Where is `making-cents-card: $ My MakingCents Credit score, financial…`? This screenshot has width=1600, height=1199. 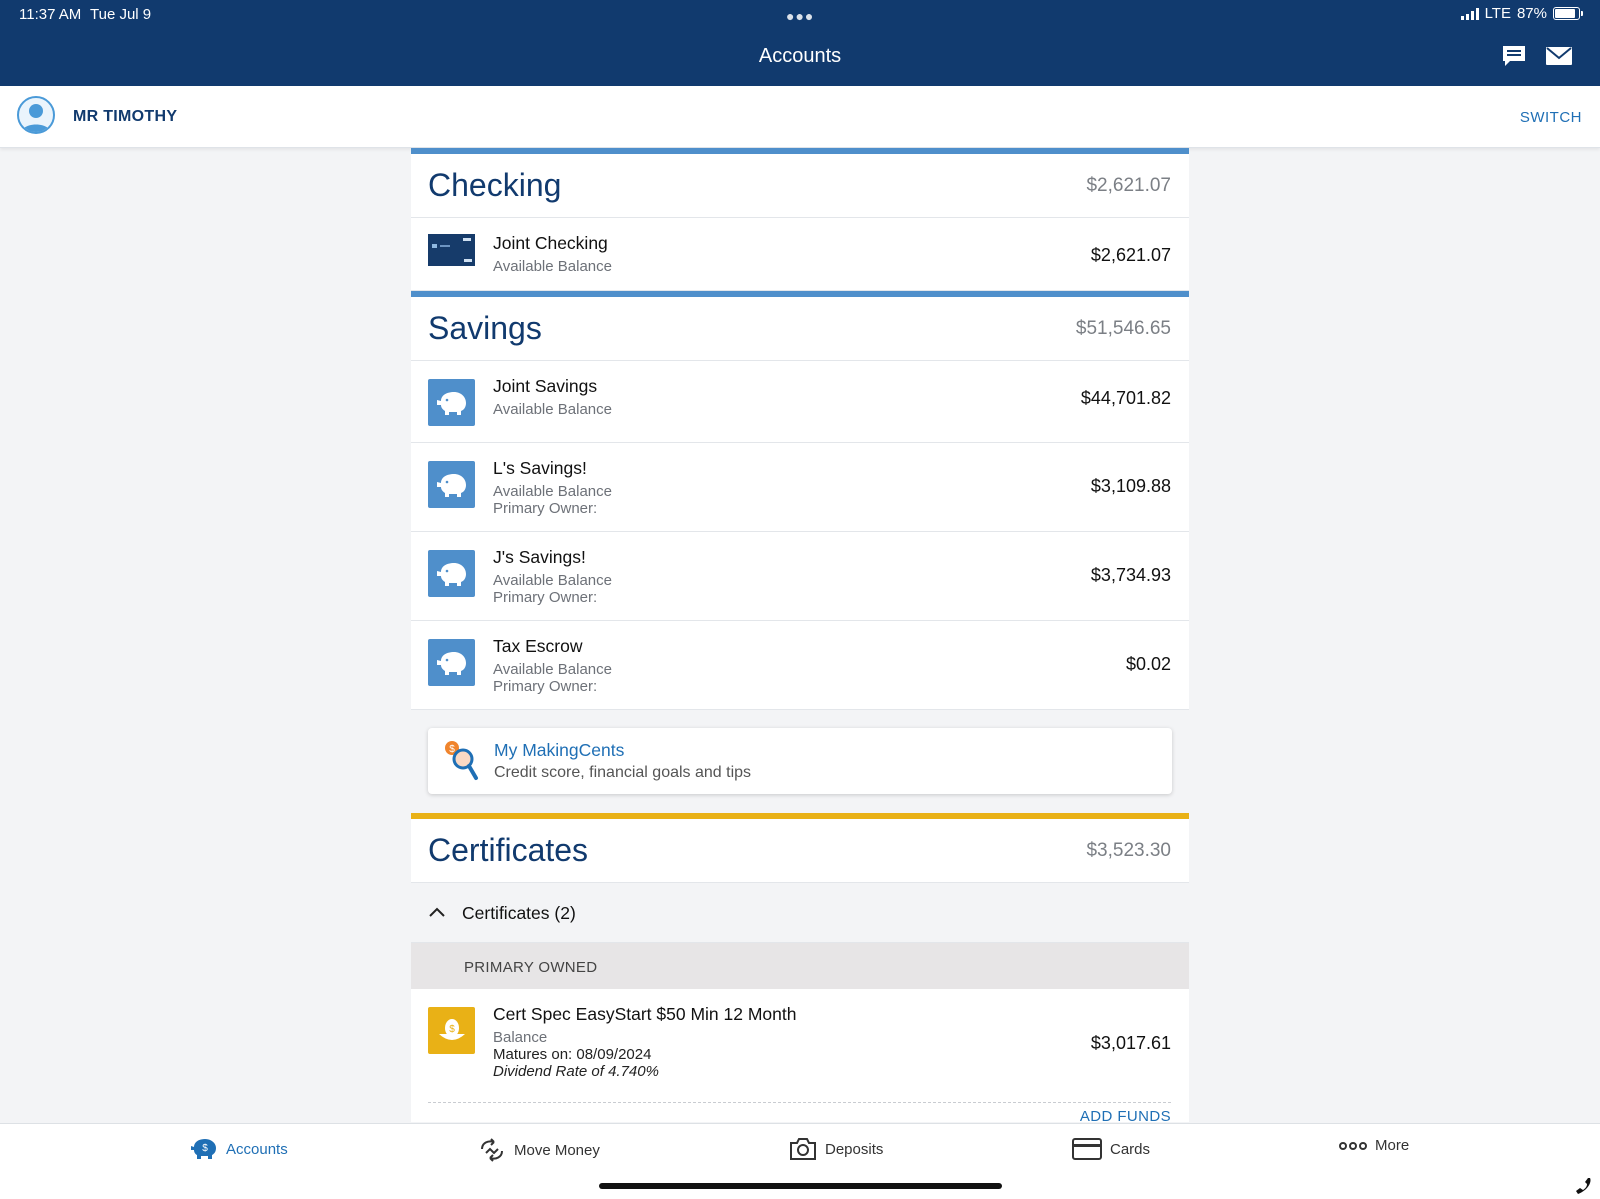 making-cents-card: $ My MakingCents Credit score, financial… is located at coordinates (800, 761).